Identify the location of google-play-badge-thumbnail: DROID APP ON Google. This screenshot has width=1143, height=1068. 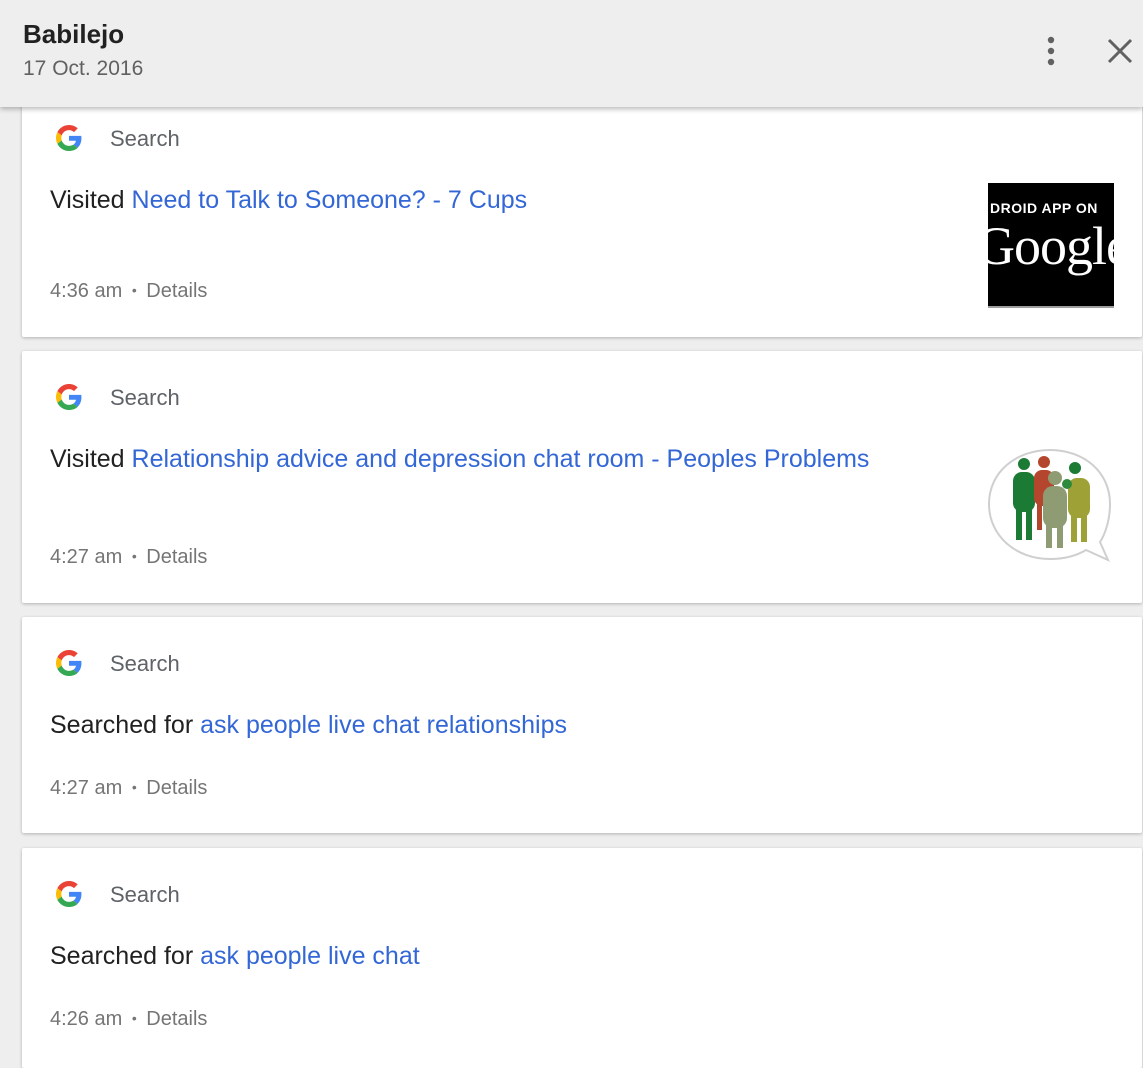
(1051, 245).